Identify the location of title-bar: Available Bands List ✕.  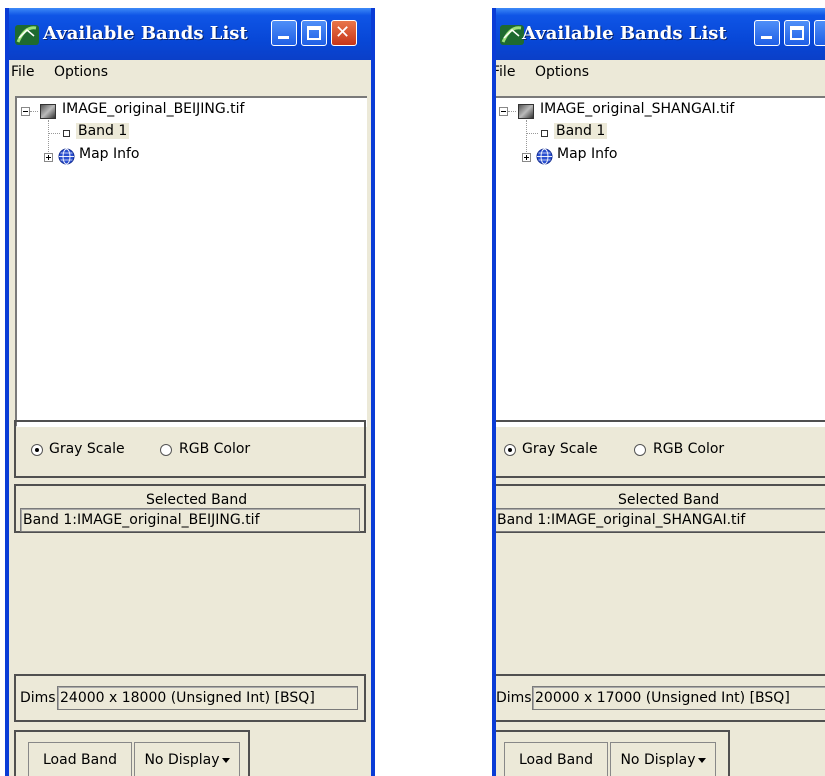
(190, 34).